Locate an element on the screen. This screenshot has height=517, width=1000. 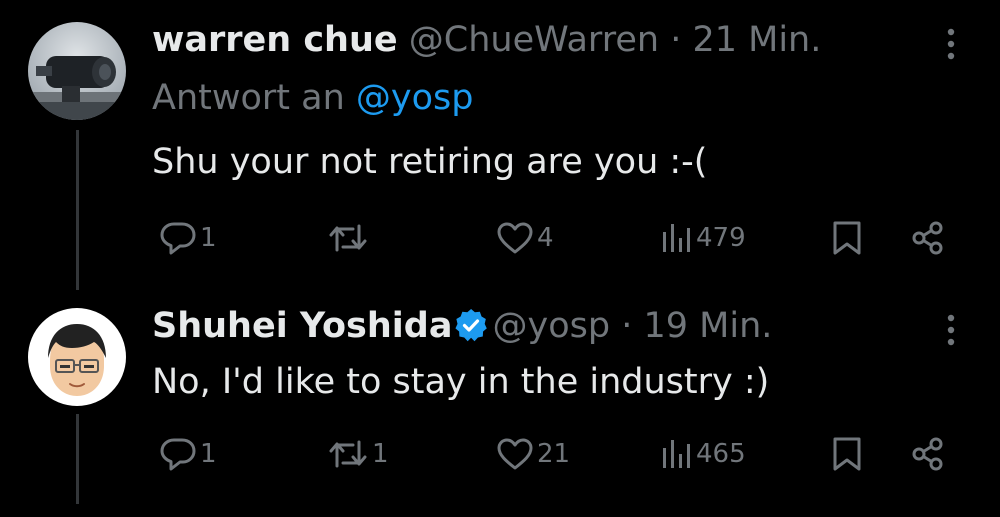
like-count: 4 is located at coordinates (545, 238).